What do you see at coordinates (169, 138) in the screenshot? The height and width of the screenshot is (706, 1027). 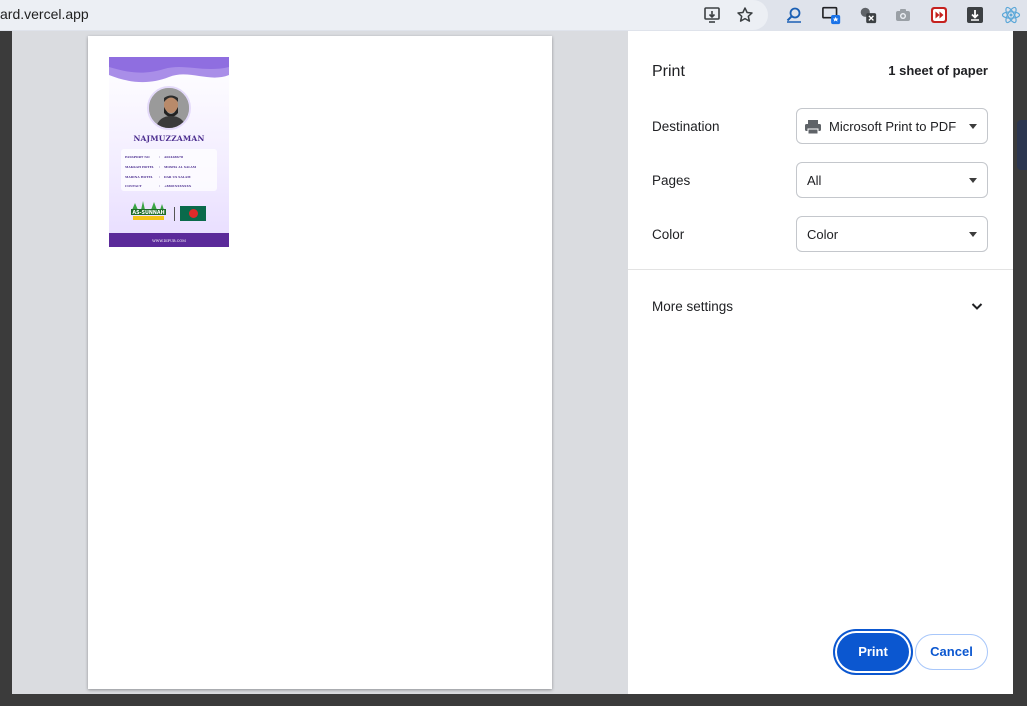 I see `card-name: NAJMUZZAMAN` at bounding box center [169, 138].